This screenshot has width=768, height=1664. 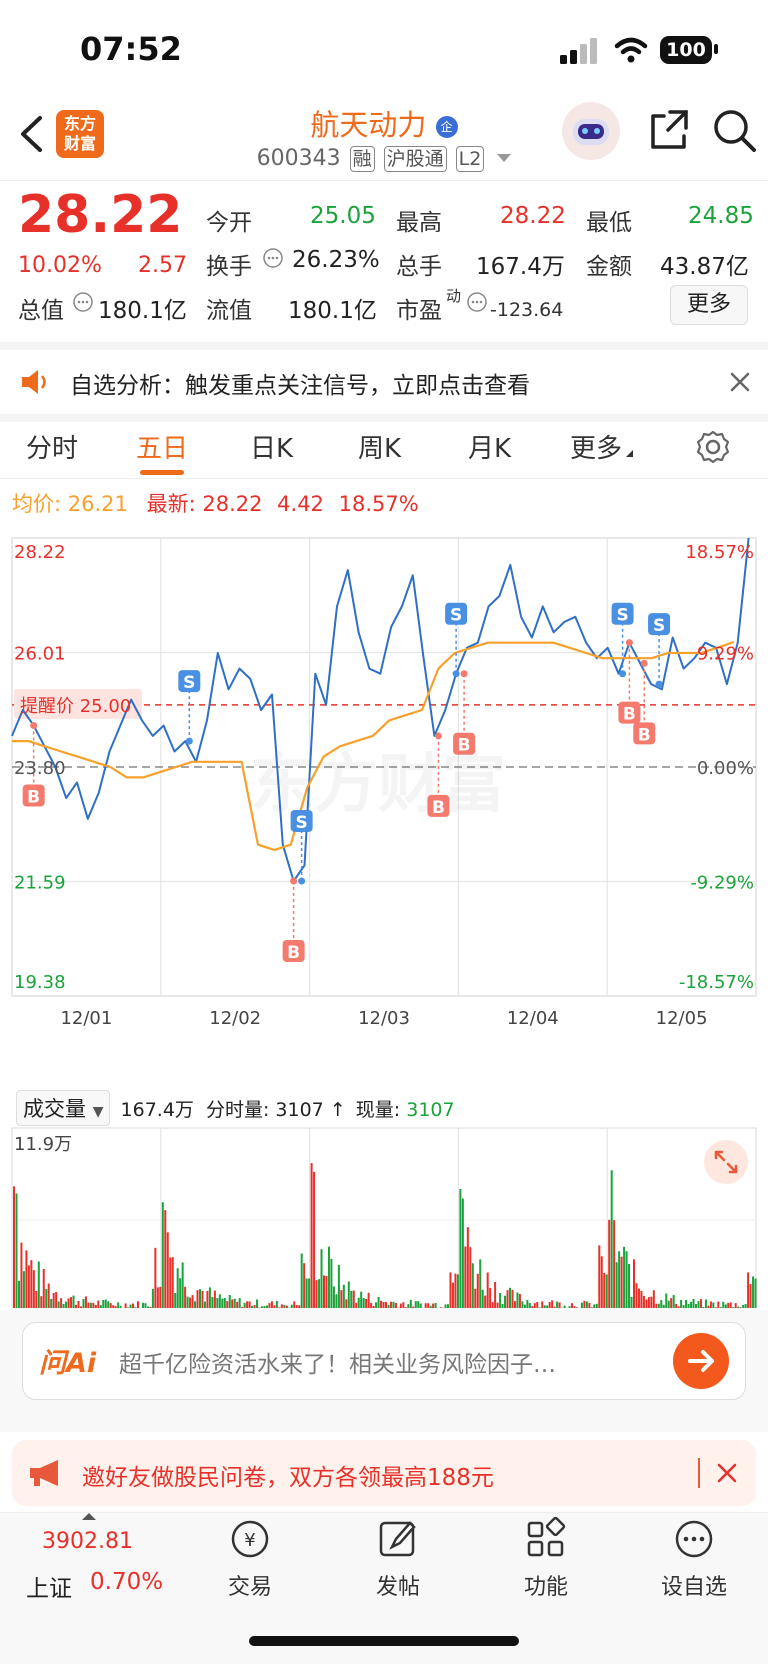 What do you see at coordinates (36, 504) in the screenshot?
I see `avg-label: 均价:` at bounding box center [36, 504].